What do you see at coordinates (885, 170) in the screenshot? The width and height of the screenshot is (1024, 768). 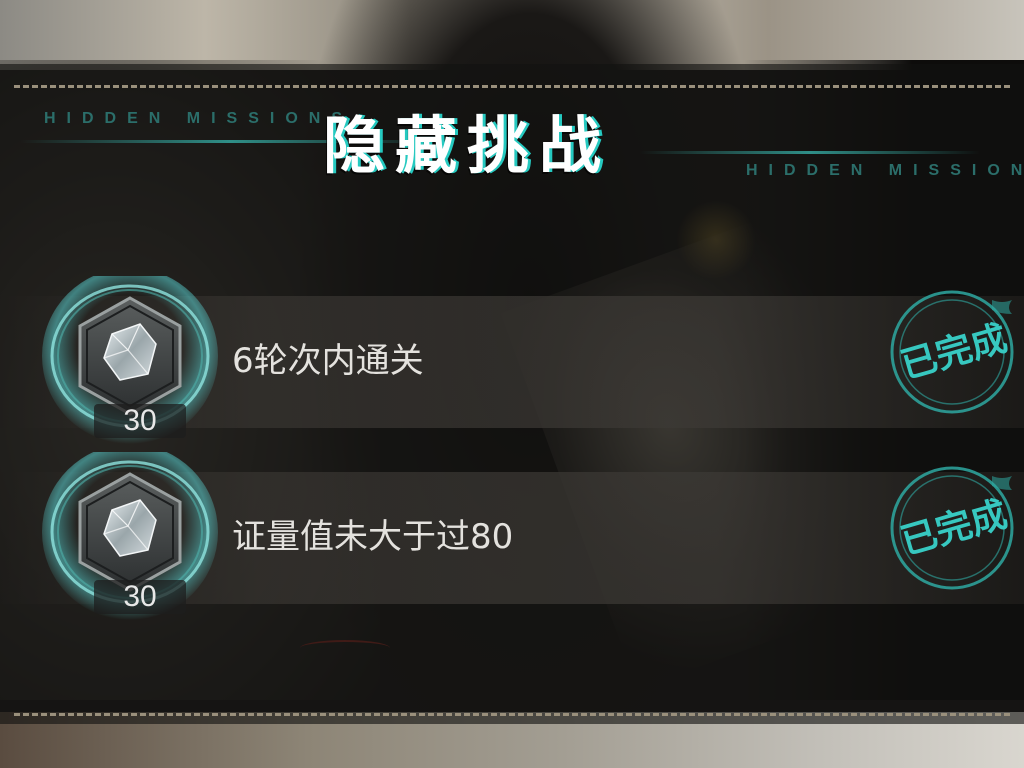 I see `header-subtitle-right: HIDDEN MISSIONS` at bounding box center [885, 170].